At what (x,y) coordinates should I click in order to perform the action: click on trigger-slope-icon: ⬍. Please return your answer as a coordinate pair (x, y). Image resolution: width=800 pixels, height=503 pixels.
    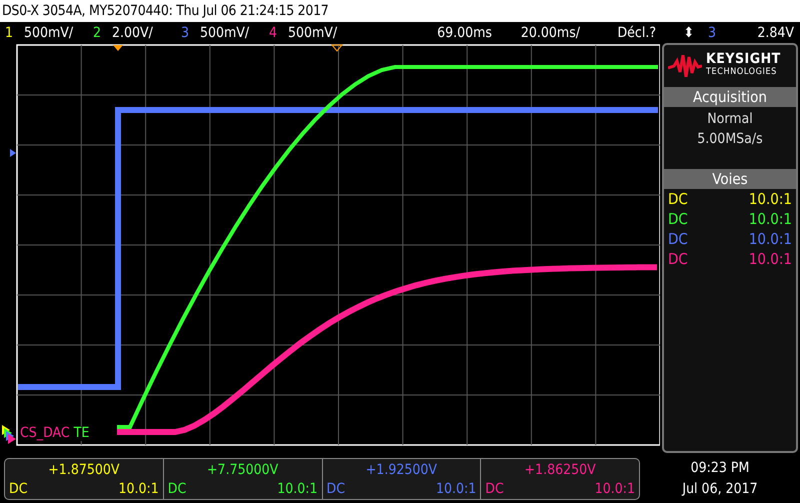
    Looking at the image, I should click on (675, 32).